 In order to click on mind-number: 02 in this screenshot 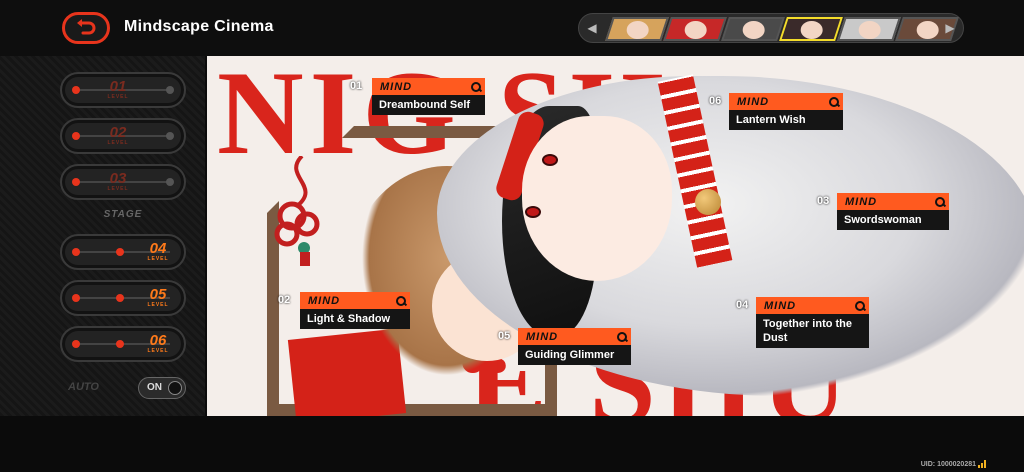, I will do `click(284, 300)`.